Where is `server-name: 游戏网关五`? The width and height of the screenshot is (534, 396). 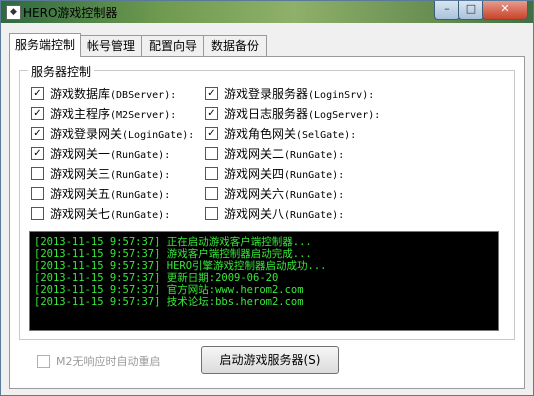 server-name: 游戏网关五 is located at coordinates (80, 193).